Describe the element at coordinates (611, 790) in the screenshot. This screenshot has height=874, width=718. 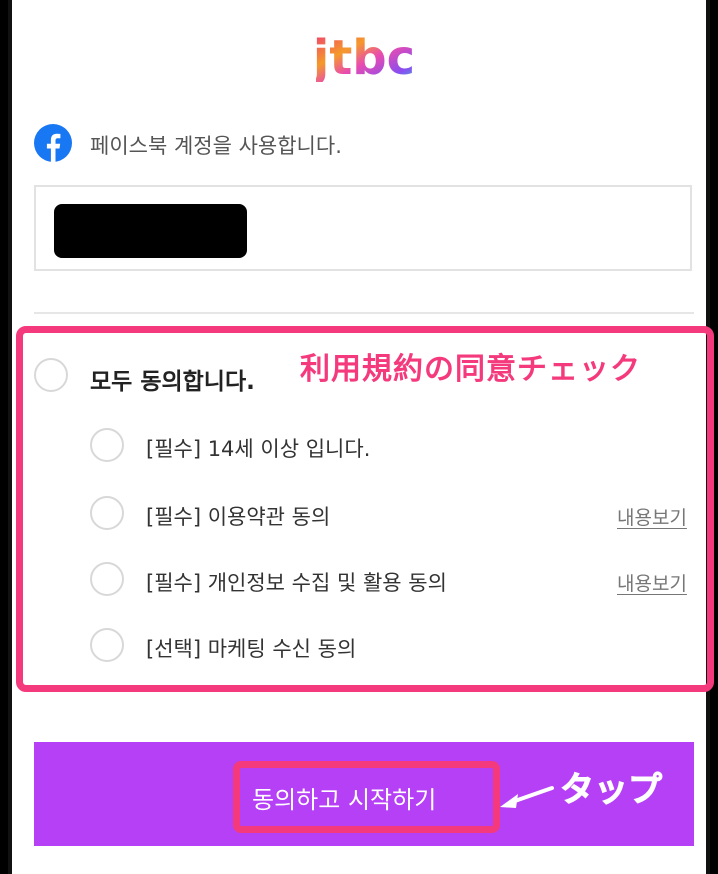
I see `tap-annotation-text: タップ` at that location.